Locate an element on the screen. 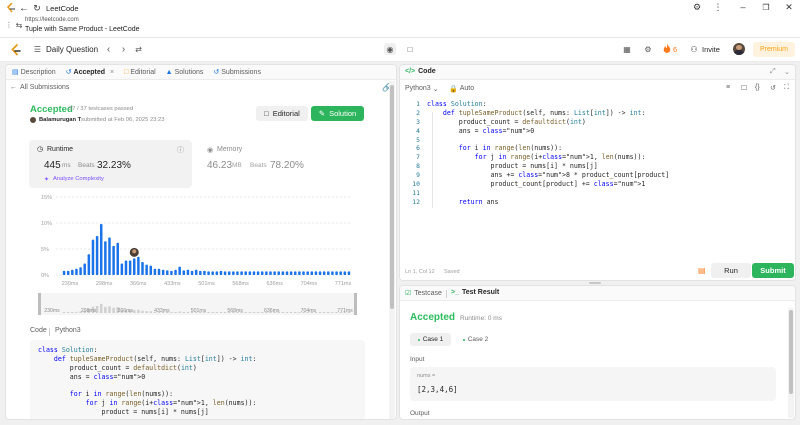  analyze-complexity-link: Analyze Complexity is located at coordinates (78, 179).